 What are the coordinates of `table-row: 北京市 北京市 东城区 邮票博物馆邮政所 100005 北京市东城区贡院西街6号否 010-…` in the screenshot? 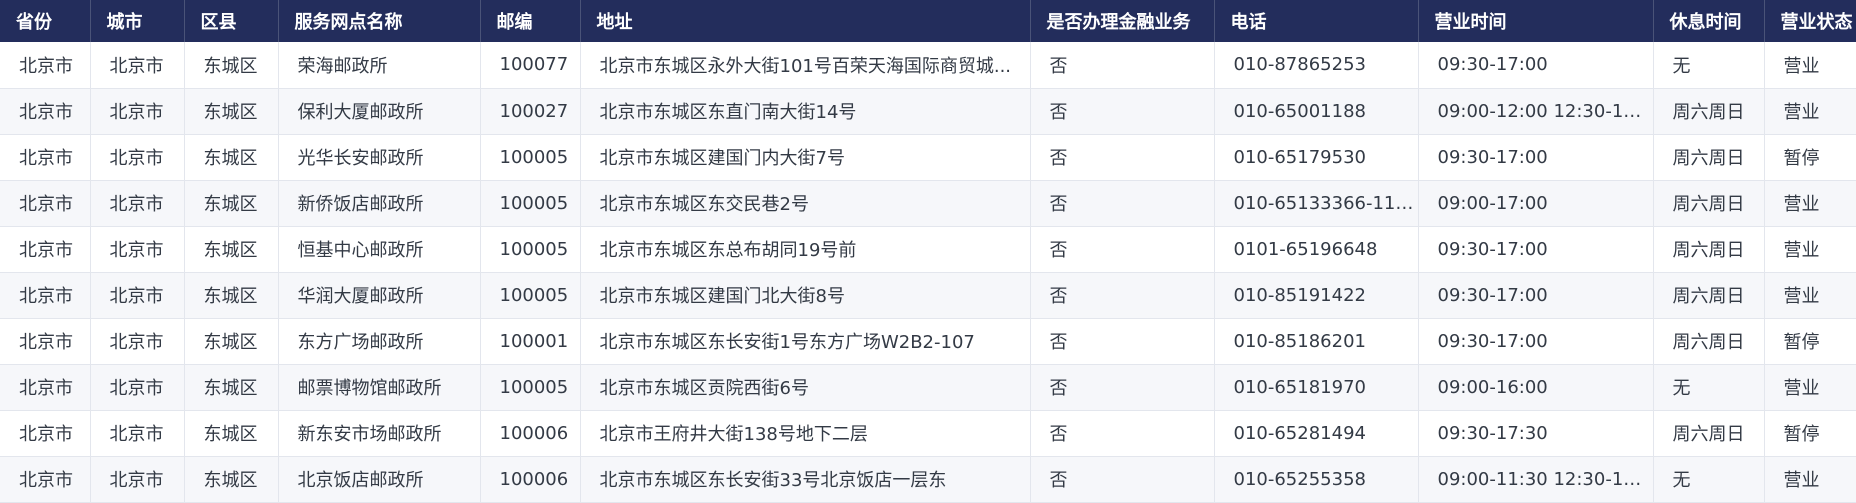 It's located at (928, 387).